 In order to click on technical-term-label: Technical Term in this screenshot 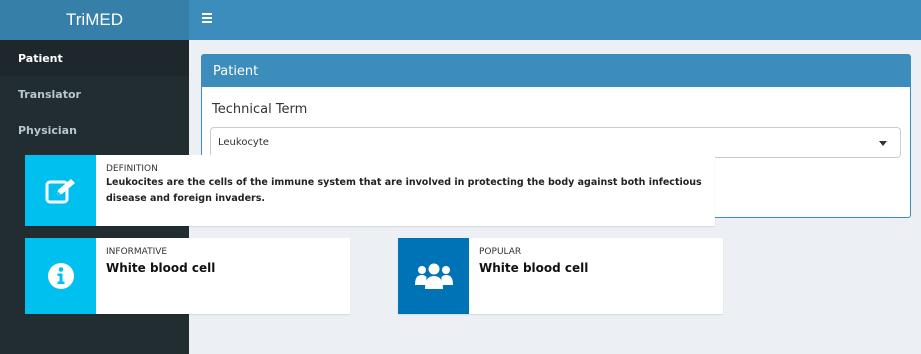, I will do `click(260, 109)`.